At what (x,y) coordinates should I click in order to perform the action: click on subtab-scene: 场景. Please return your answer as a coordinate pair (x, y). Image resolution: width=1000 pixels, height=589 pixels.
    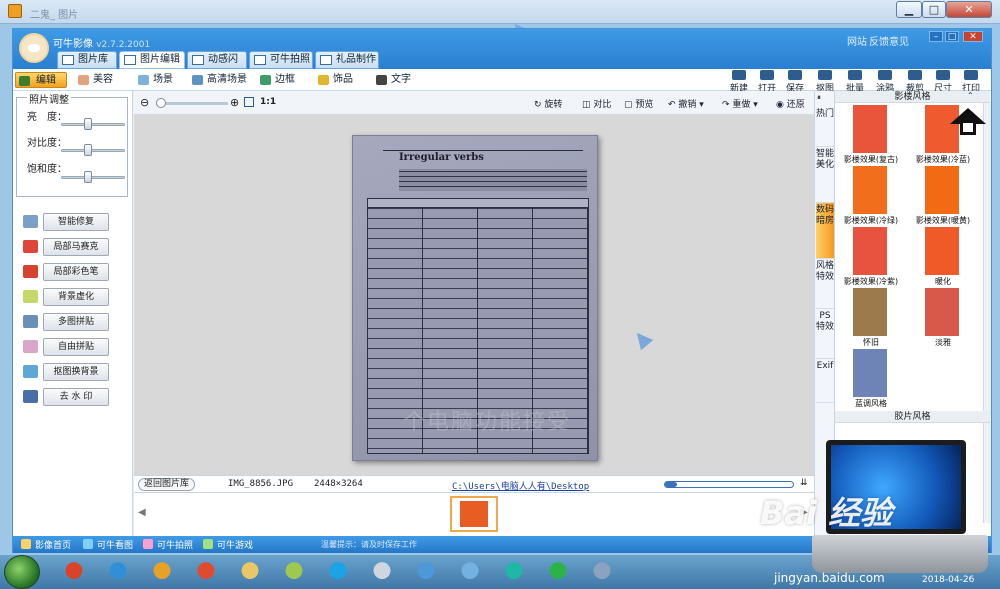
    Looking at the image, I should click on (154, 80).